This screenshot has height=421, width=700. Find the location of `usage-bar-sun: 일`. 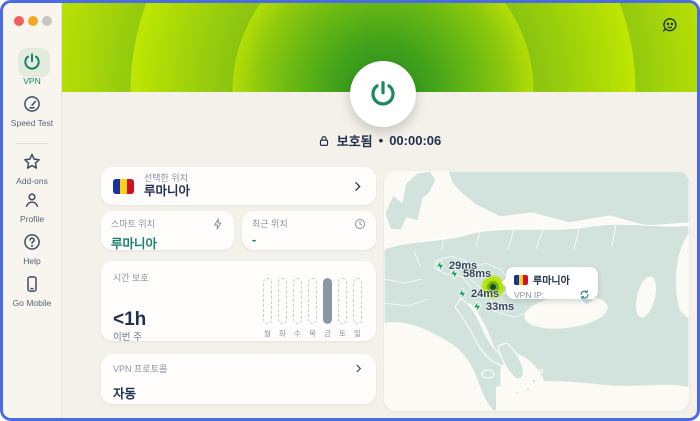

usage-bar-sun: 일 is located at coordinates (357, 308).